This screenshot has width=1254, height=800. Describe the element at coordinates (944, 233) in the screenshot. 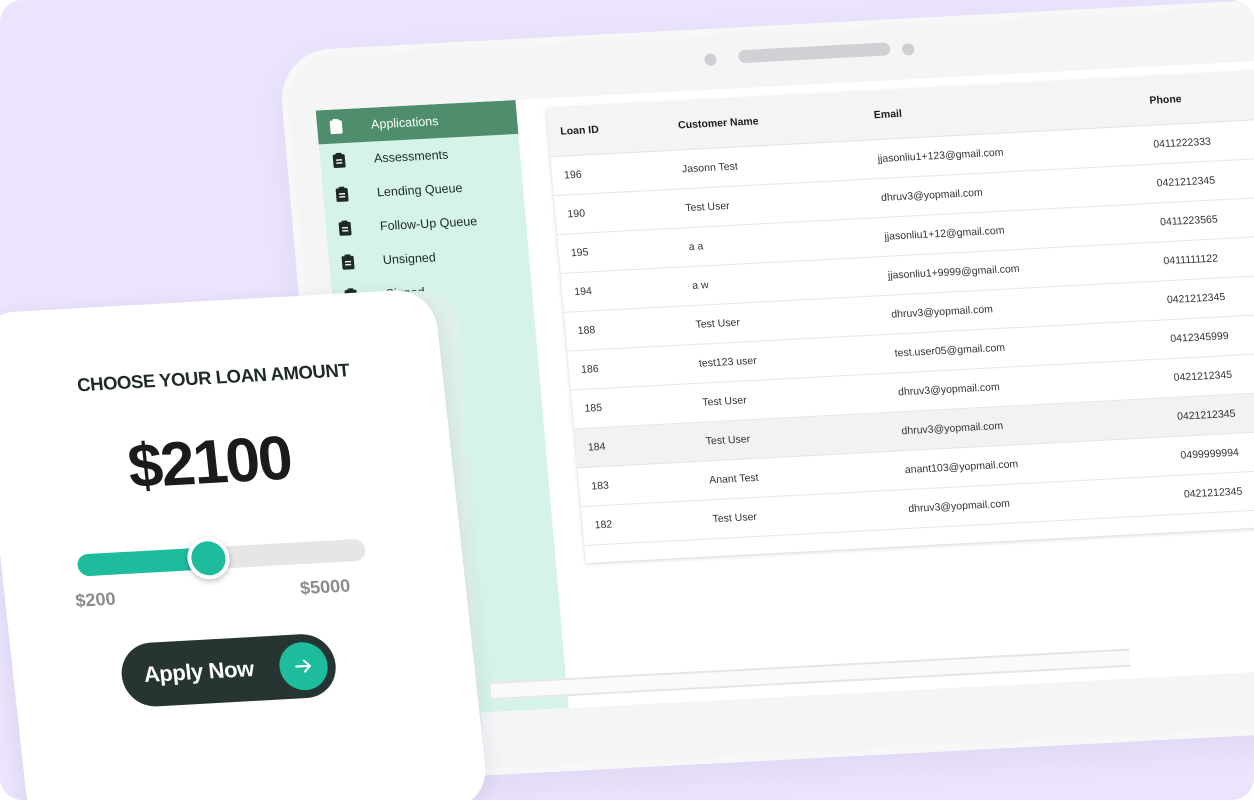

I see `cell-email: jjasonliu1+12@gmail.com` at that location.